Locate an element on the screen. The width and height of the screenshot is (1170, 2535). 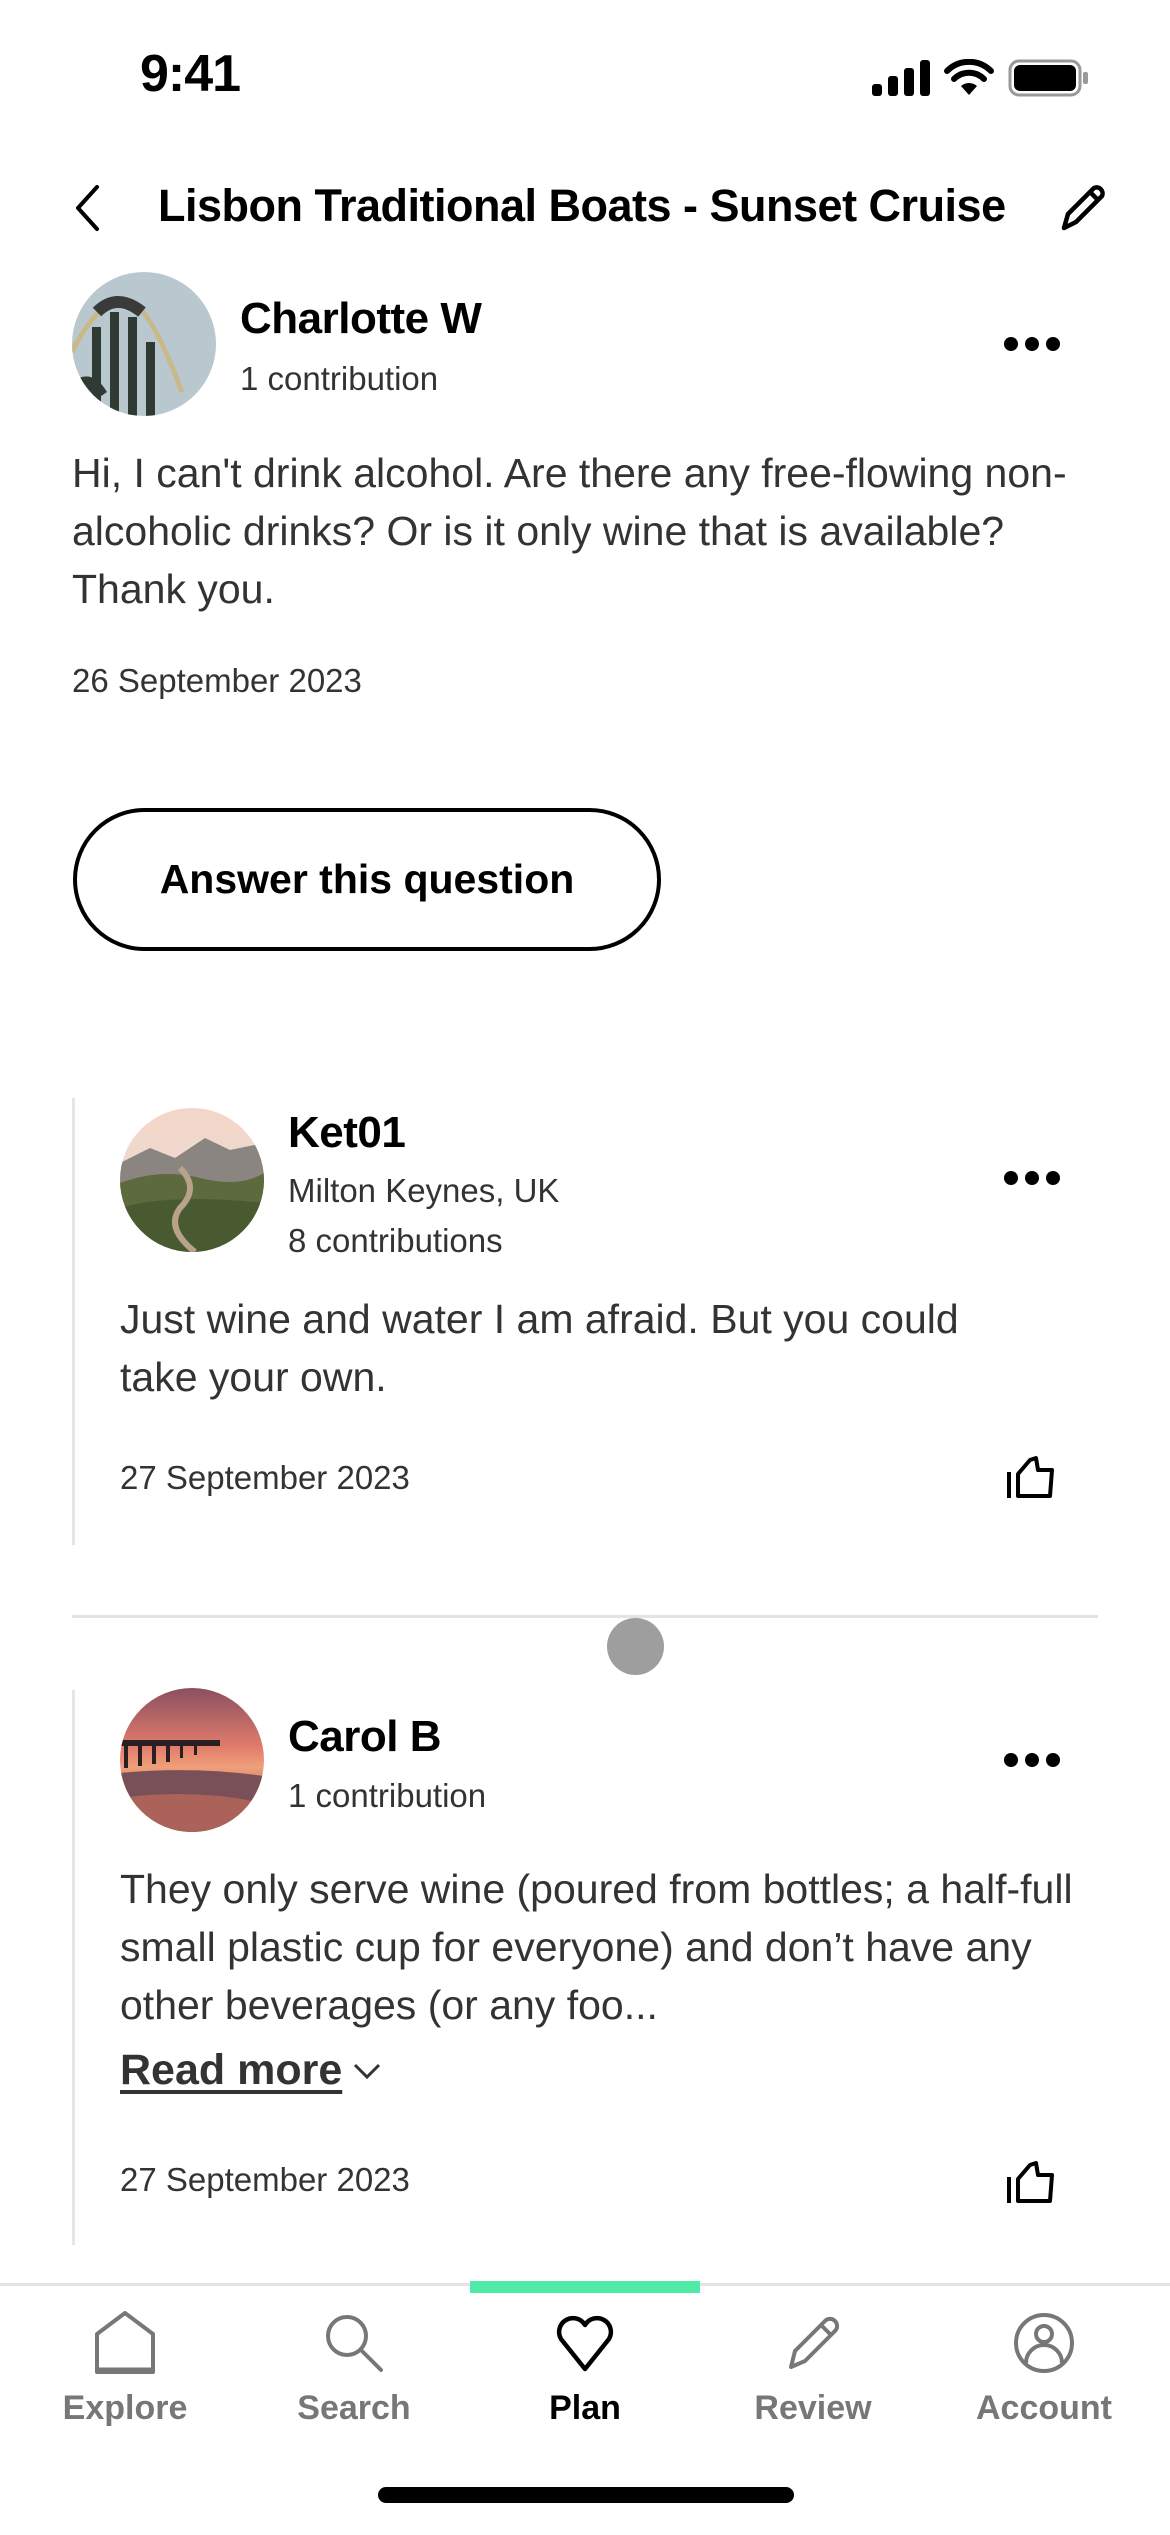
home-indicator is located at coordinates (586, 2495).